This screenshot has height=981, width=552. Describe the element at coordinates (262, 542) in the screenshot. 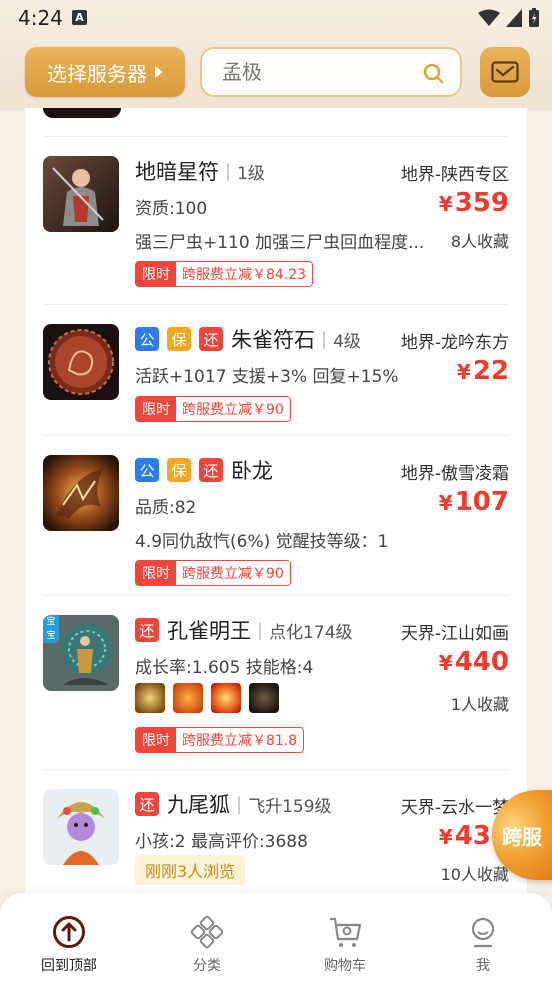

I see `item-attribute: 4.9同仇敌忾(6%) 觉醒技等级：1` at that location.